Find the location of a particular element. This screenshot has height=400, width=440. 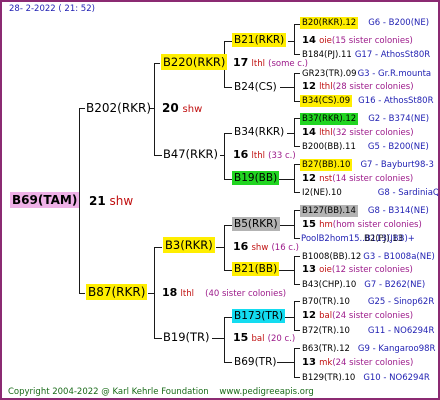

g4-mid-6: 12 bal(24 sister colonies) is located at coordinates (357, 316).